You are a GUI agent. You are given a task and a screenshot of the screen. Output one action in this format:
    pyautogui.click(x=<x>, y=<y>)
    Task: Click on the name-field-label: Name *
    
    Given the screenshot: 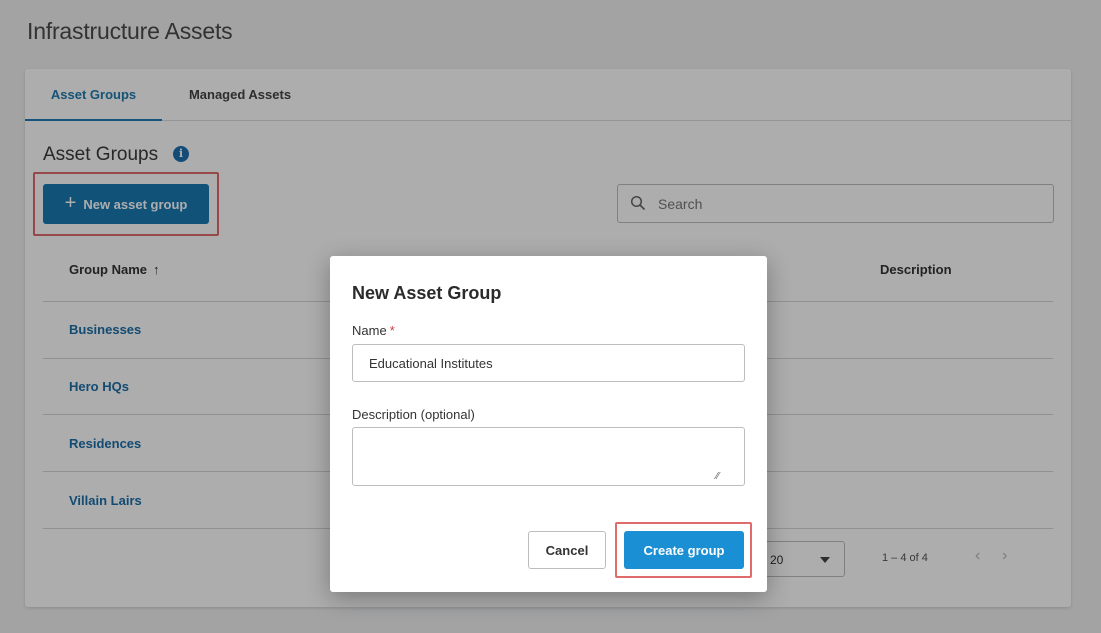 What is the action you would take?
    pyautogui.click(x=373, y=330)
    